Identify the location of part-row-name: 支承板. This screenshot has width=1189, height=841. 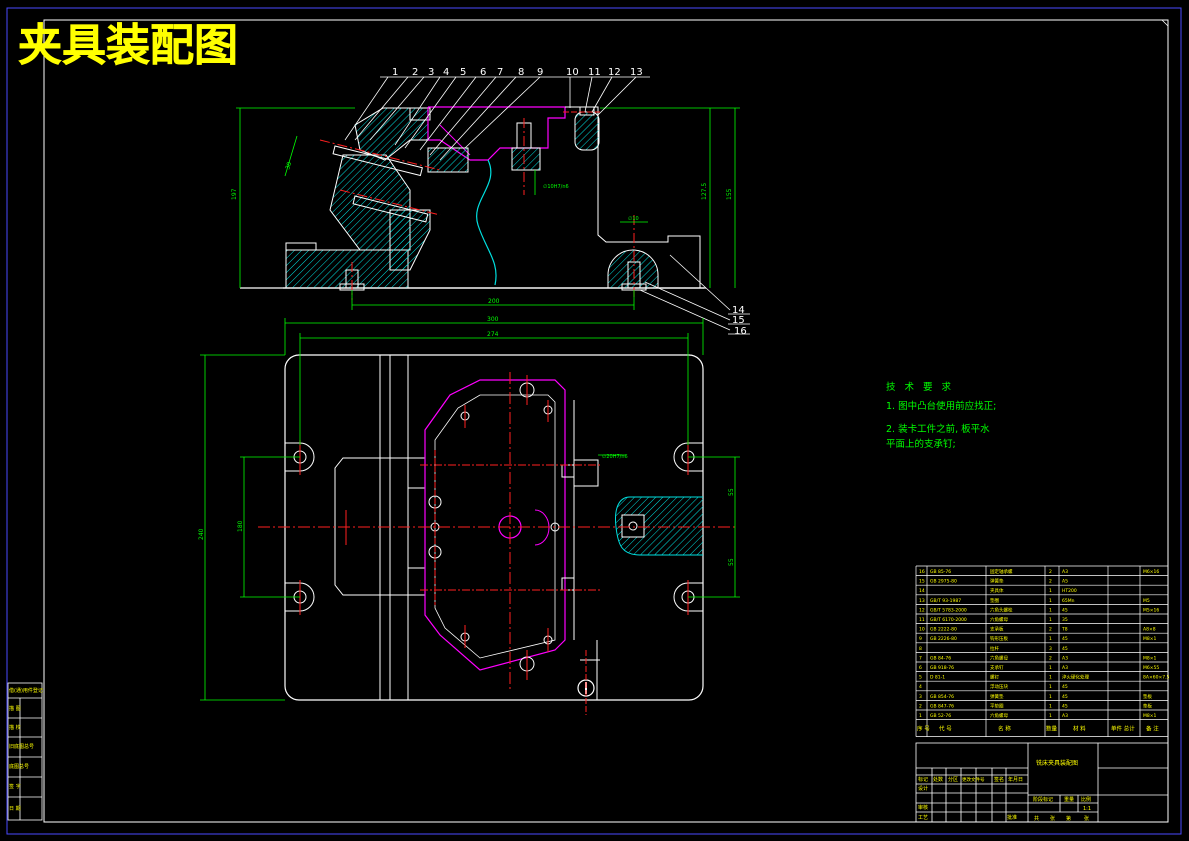
(997, 629).